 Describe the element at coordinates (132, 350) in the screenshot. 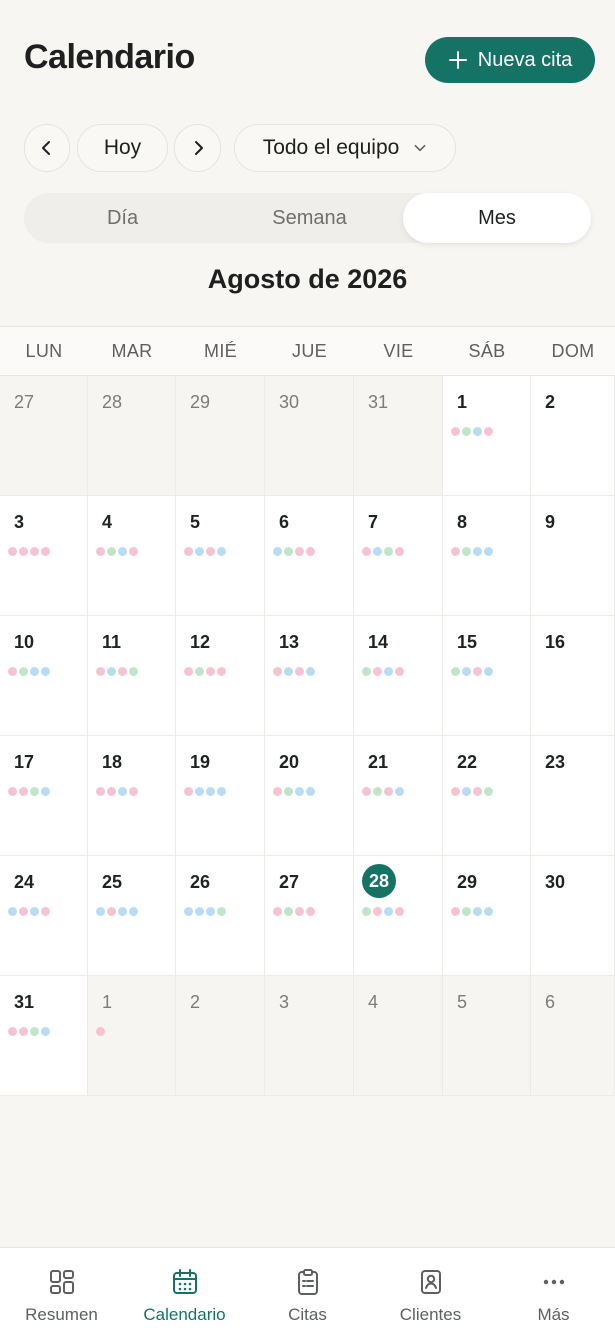

I see `weekday-label: MAR` at that location.